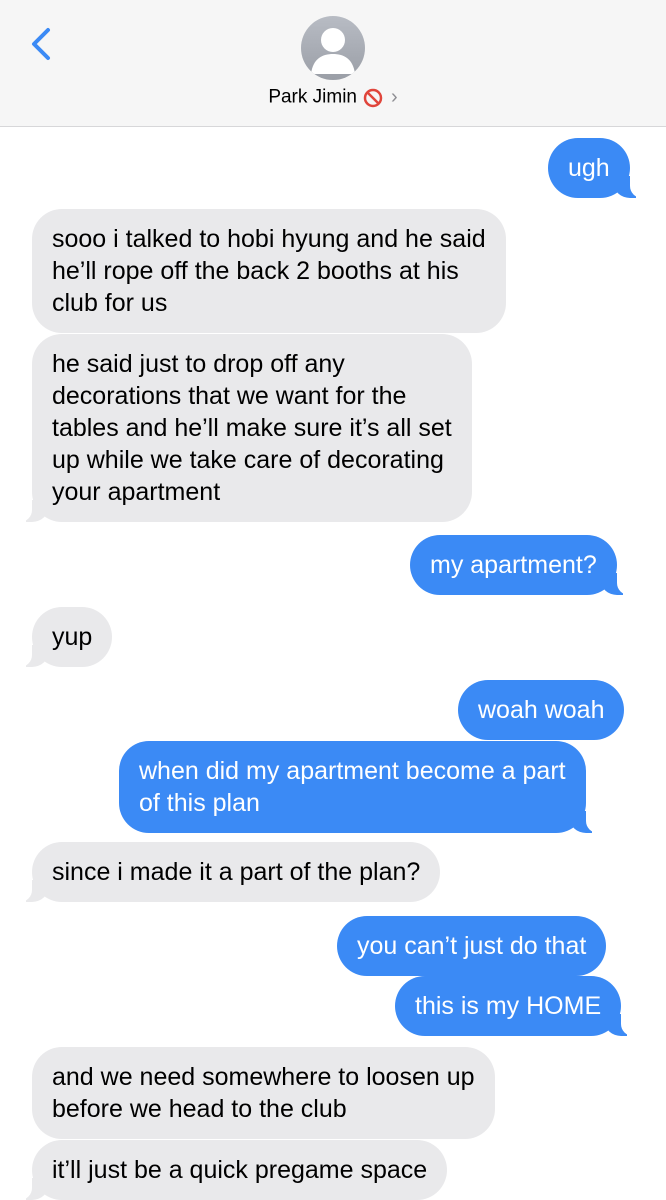 The image size is (666, 1200). Describe the element at coordinates (513, 565) in the screenshot. I see `message-text: my apartment?` at that location.